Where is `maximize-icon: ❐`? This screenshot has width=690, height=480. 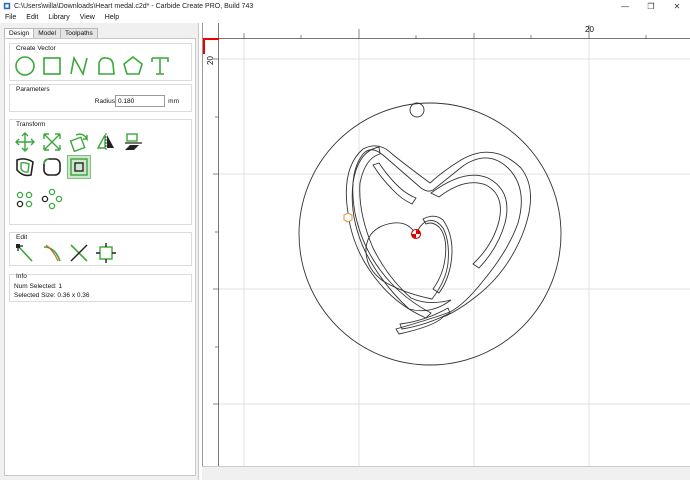 maximize-icon: ❐ is located at coordinates (651, 6).